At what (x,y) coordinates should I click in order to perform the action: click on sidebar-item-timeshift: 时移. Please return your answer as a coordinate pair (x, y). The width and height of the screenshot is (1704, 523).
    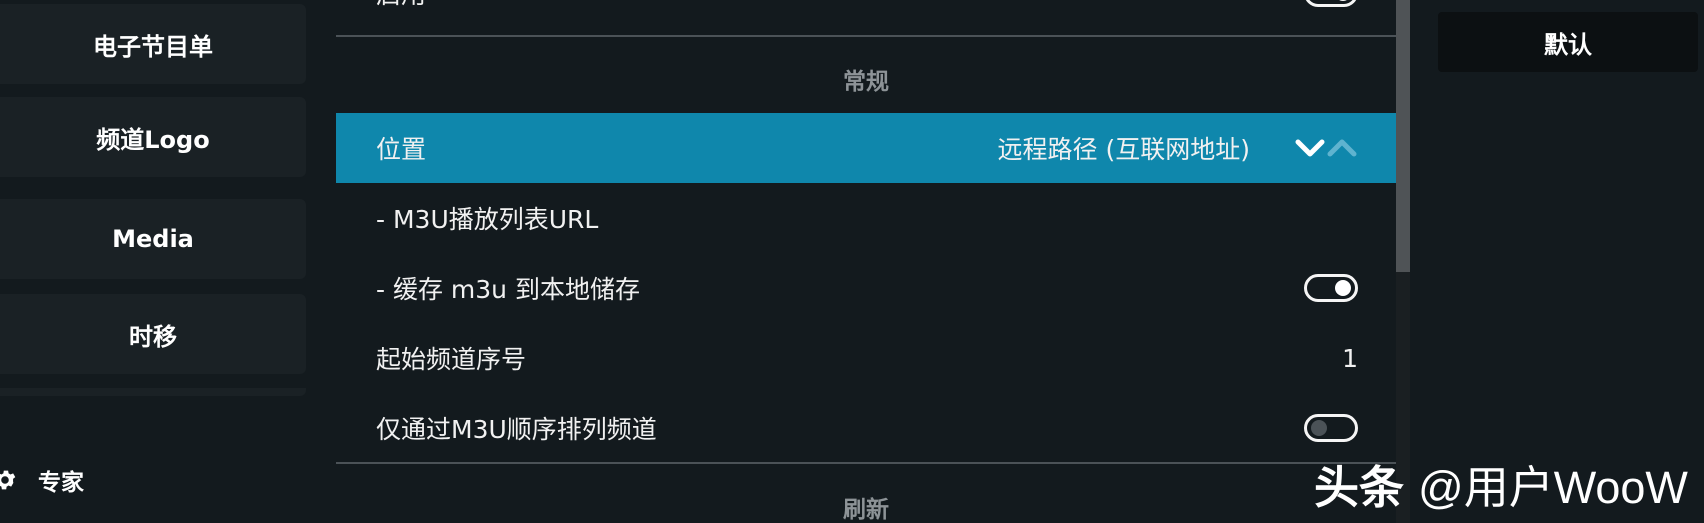
    Looking at the image, I should click on (153, 334).